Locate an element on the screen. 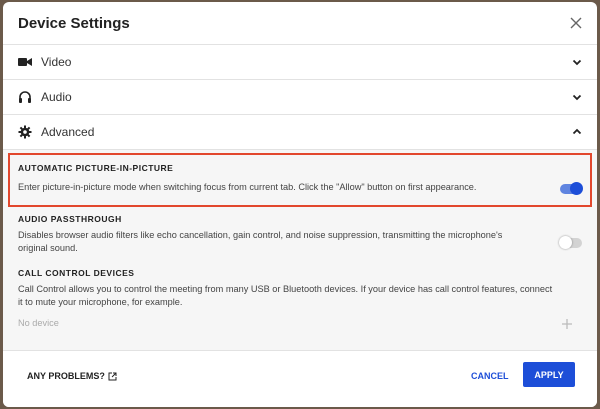  dialog-title: Device Settings is located at coordinates (74, 23).